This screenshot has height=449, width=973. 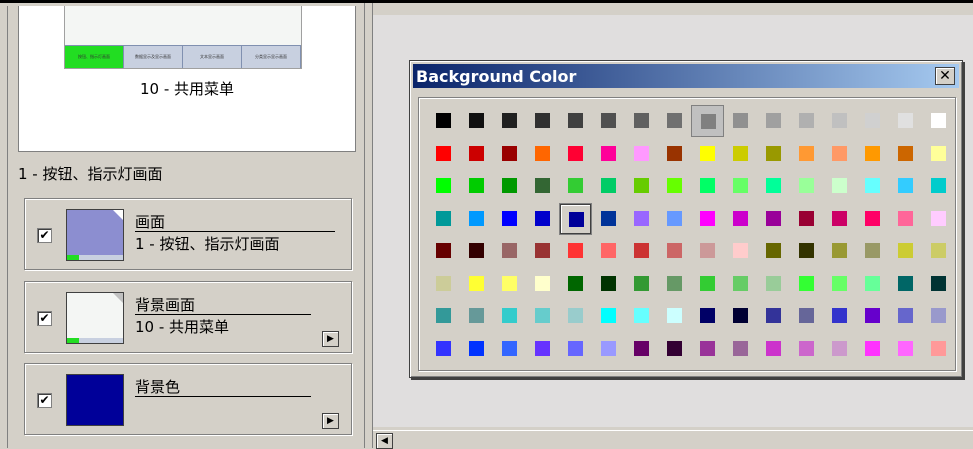 What do you see at coordinates (945, 76) in the screenshot?
I see `close-icon: ✕` at bounding box center [945, 76].